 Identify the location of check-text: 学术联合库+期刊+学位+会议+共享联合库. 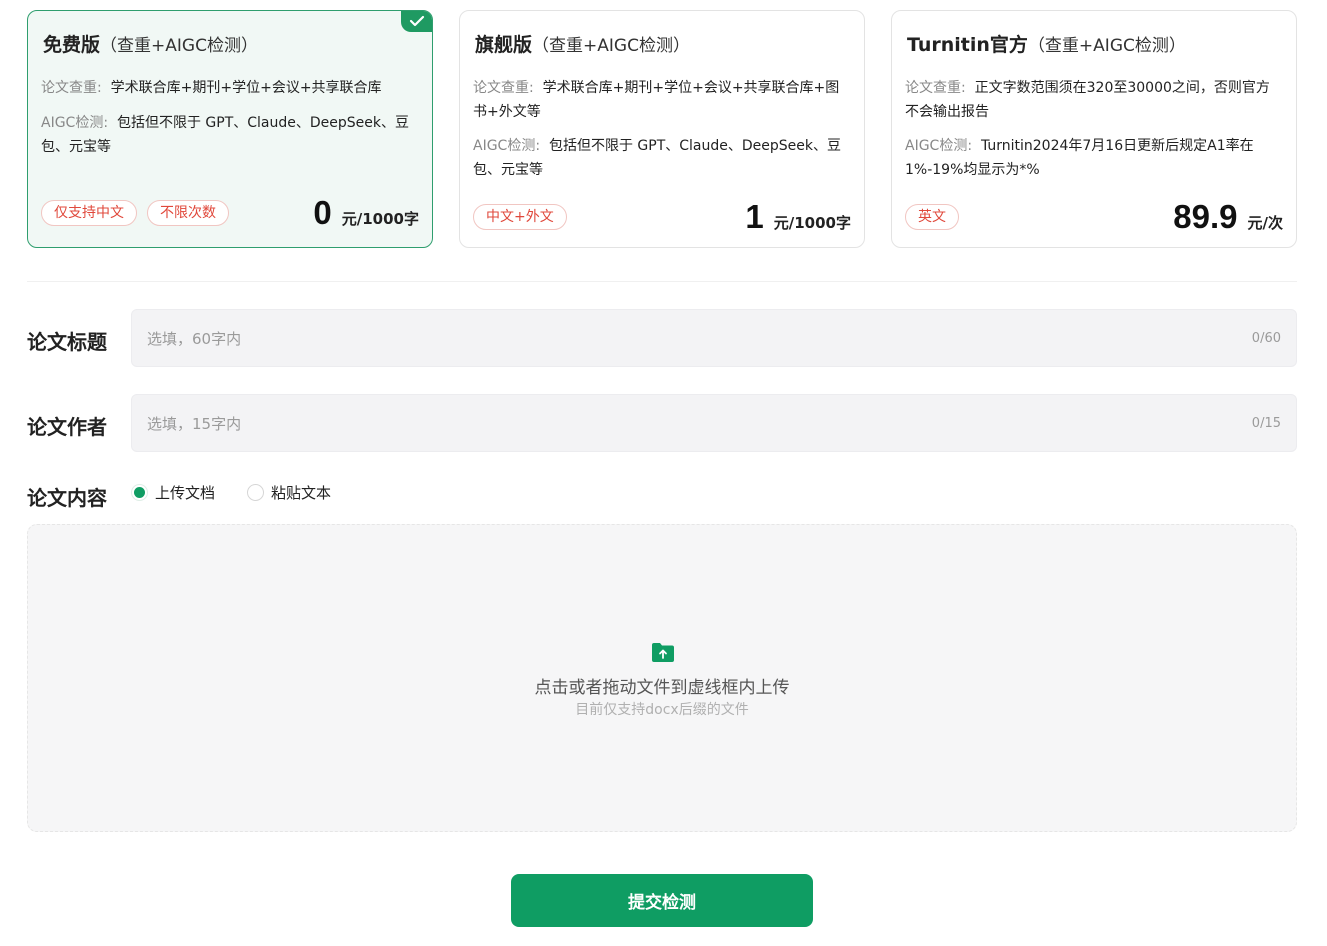
(246, 88).